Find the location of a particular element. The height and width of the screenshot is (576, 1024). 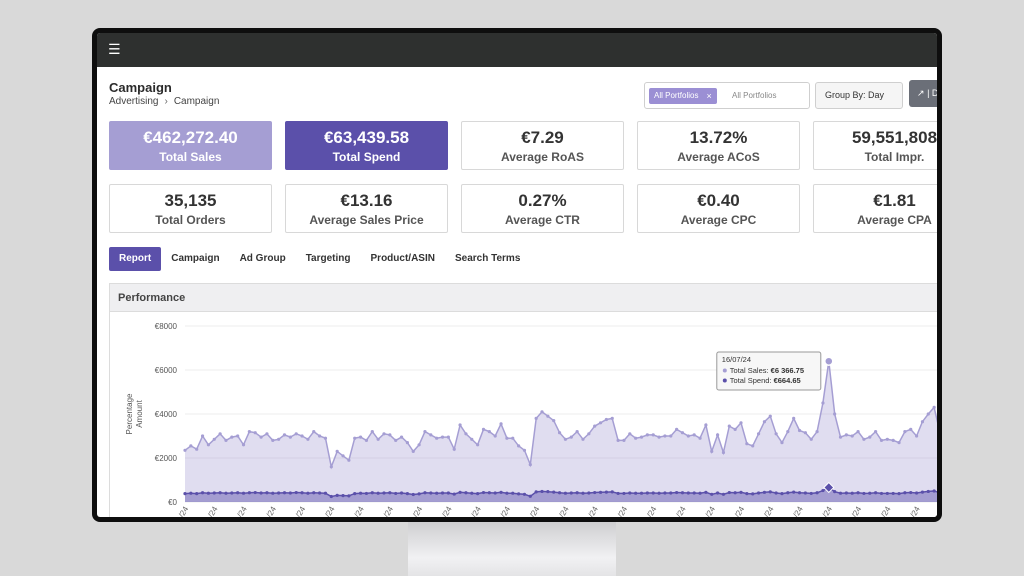

kpi-card-average-ctr: 0.27% Average CTR is located at coordinates (542, 208).